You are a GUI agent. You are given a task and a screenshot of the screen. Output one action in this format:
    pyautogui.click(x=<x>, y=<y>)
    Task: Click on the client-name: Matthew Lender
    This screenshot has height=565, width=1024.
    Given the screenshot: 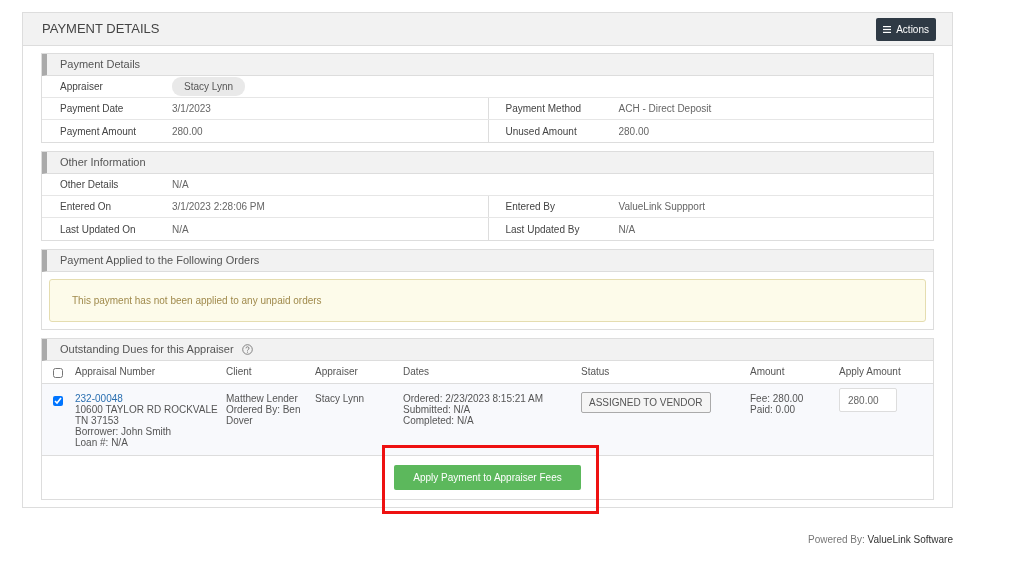 What is the action you would take?
    pyautogui.click(x=262, y=398)
    